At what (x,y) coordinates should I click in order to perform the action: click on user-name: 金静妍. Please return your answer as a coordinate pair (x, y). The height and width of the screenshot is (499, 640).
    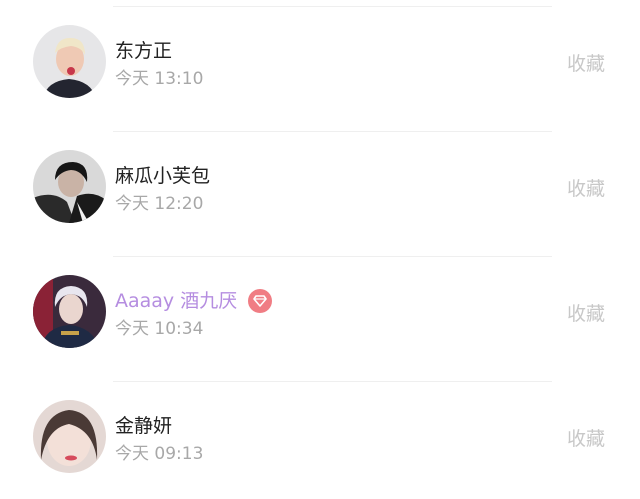
    Looking at the image, I should click on (144, 426).